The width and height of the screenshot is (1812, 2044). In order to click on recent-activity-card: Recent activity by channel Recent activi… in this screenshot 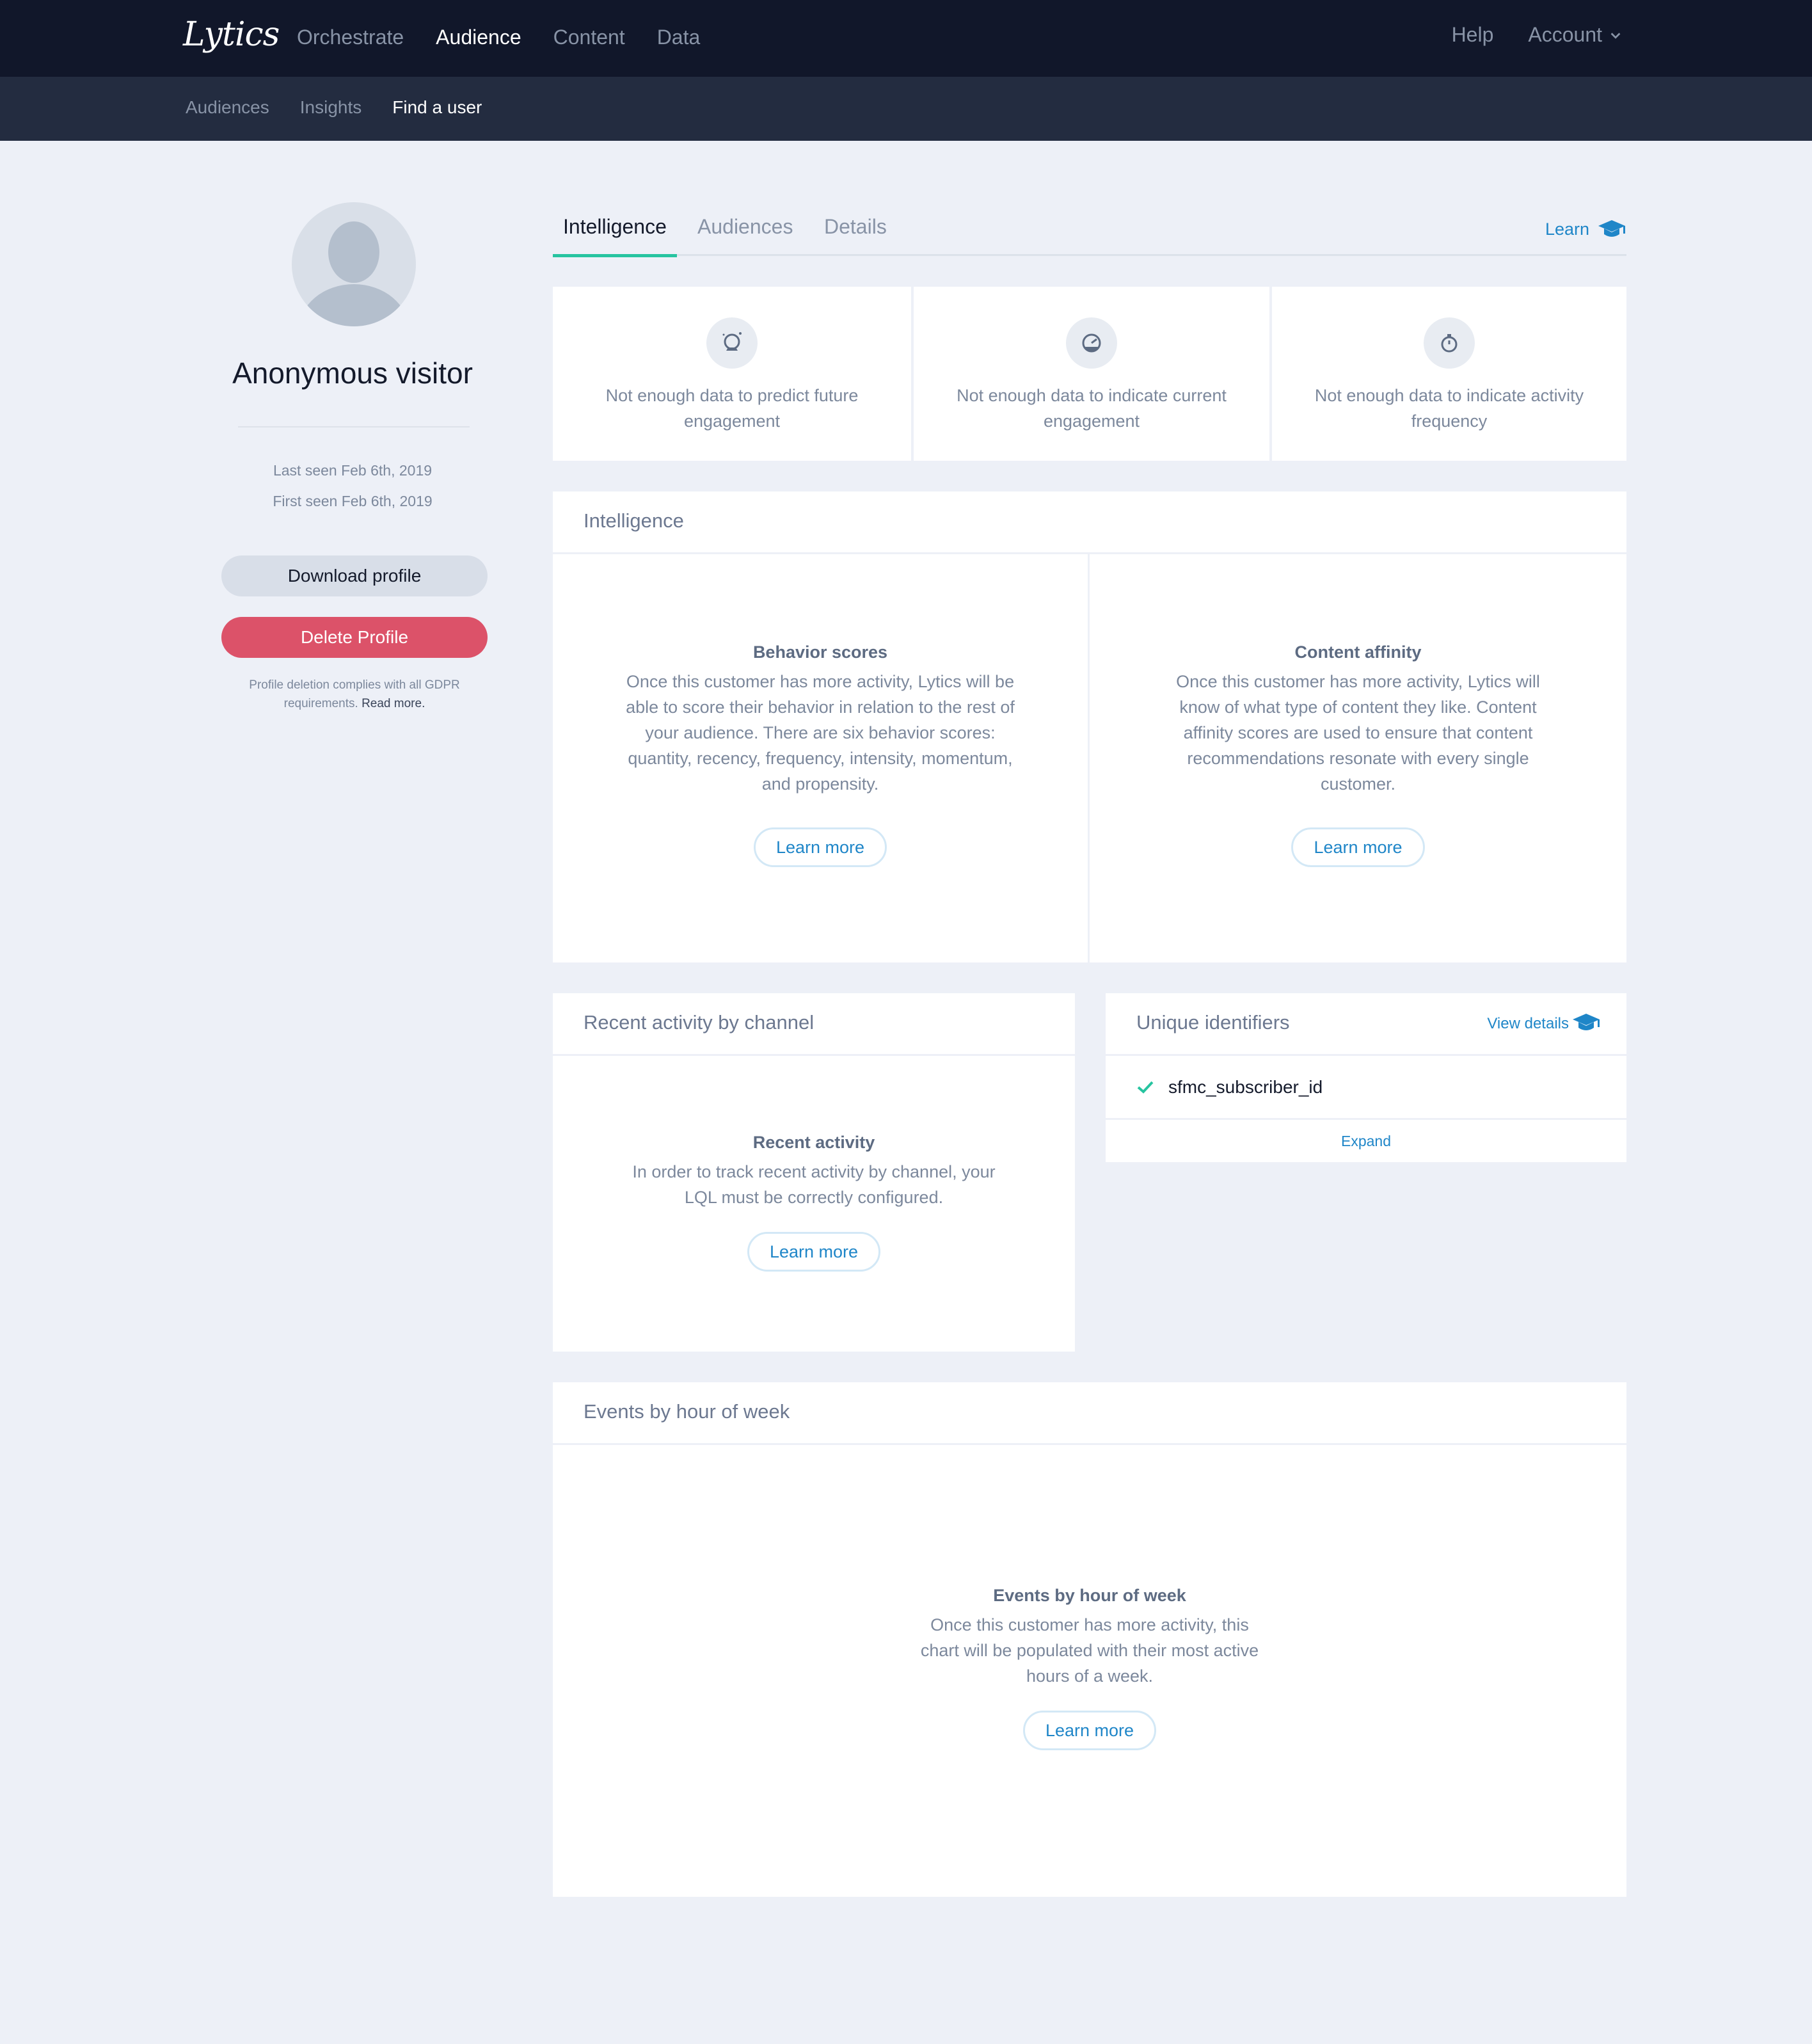, I will do `click(814, 1172)`.